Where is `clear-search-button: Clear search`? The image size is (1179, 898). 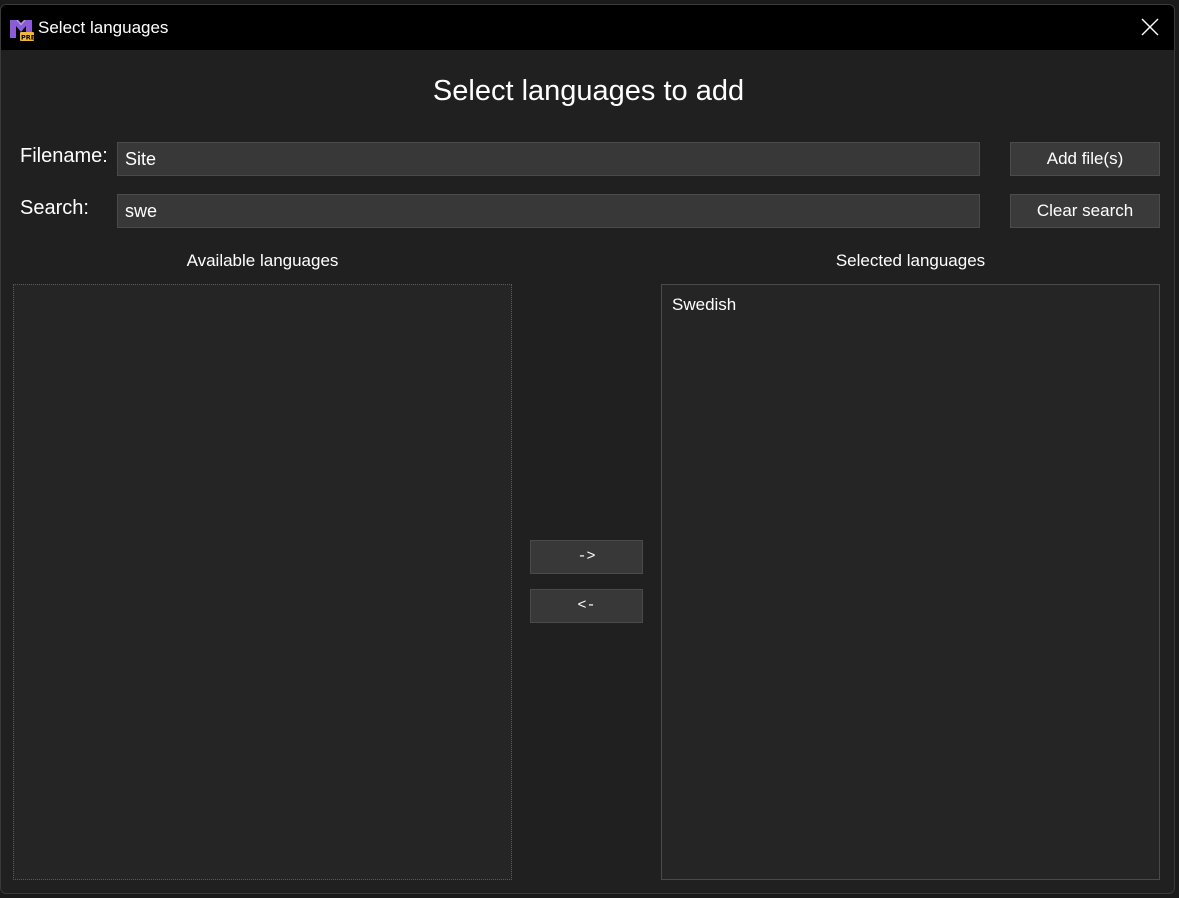
clear-search-button: Clear search is located at coordinates (1085, 211).